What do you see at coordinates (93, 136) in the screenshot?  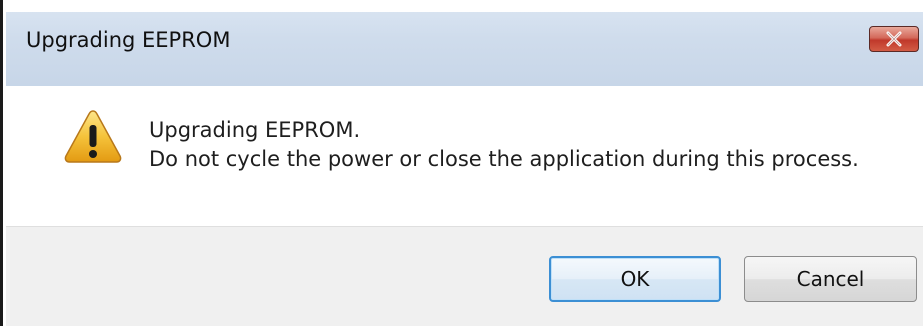 I see `warning-icon` at bounding box center [93, 136].